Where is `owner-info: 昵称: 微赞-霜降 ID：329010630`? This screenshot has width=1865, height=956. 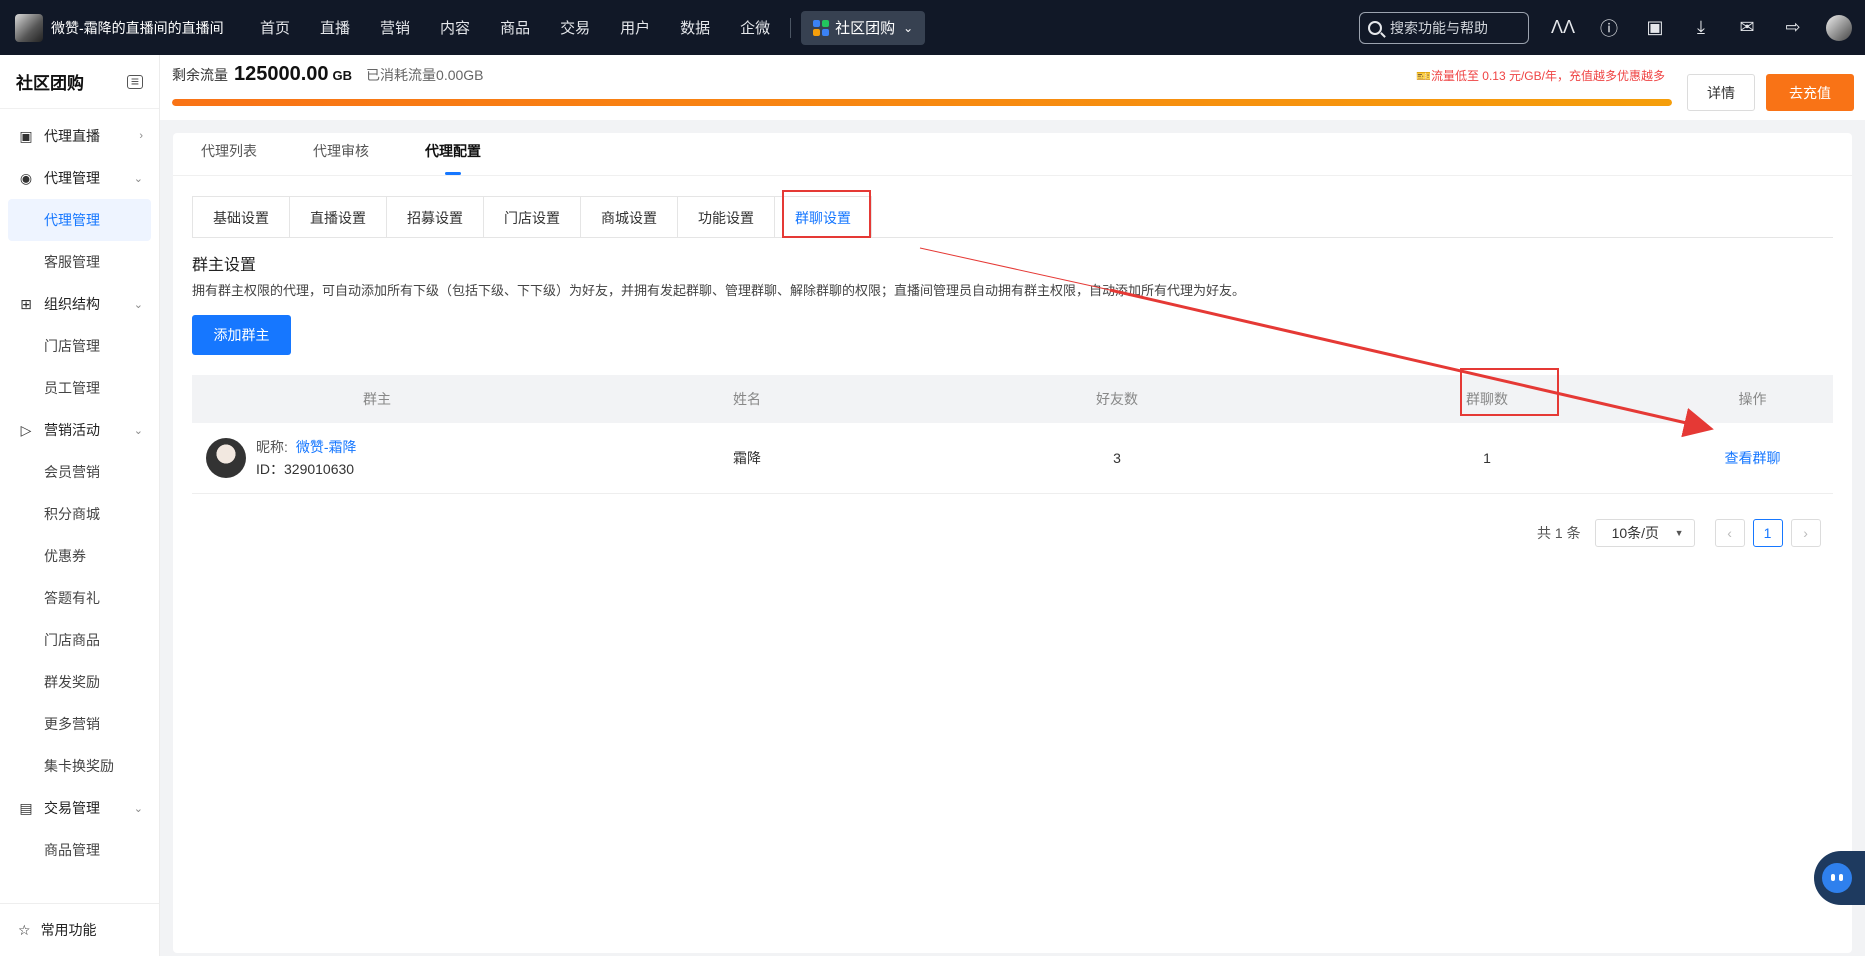
owner-info: 昵称: 微赞-霜降 ID：329010630 is located at coordinates (306, 458).